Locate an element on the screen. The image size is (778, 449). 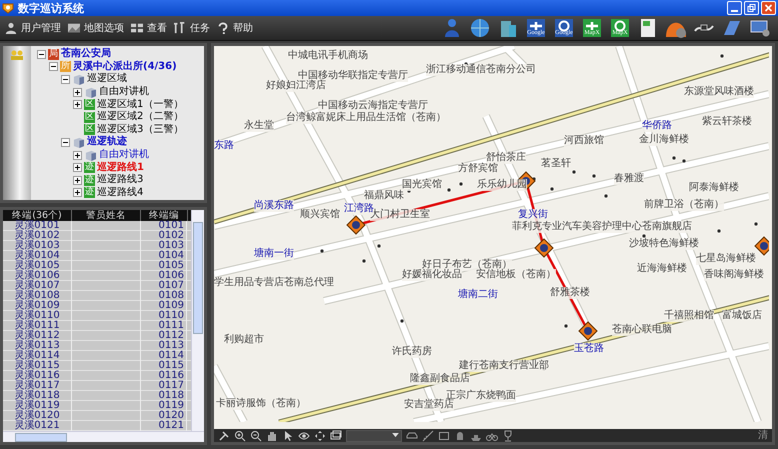
place-label: 东源堂风味酒楼 is located at coordinates (719, 92).